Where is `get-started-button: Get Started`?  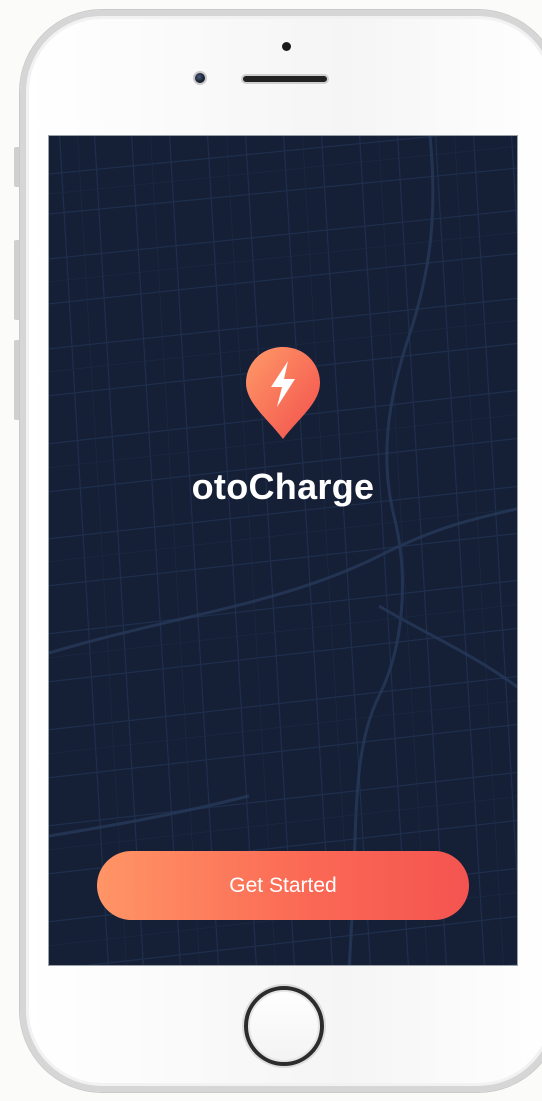
get-started-button: Get Started is located at coordinates (283, 885).